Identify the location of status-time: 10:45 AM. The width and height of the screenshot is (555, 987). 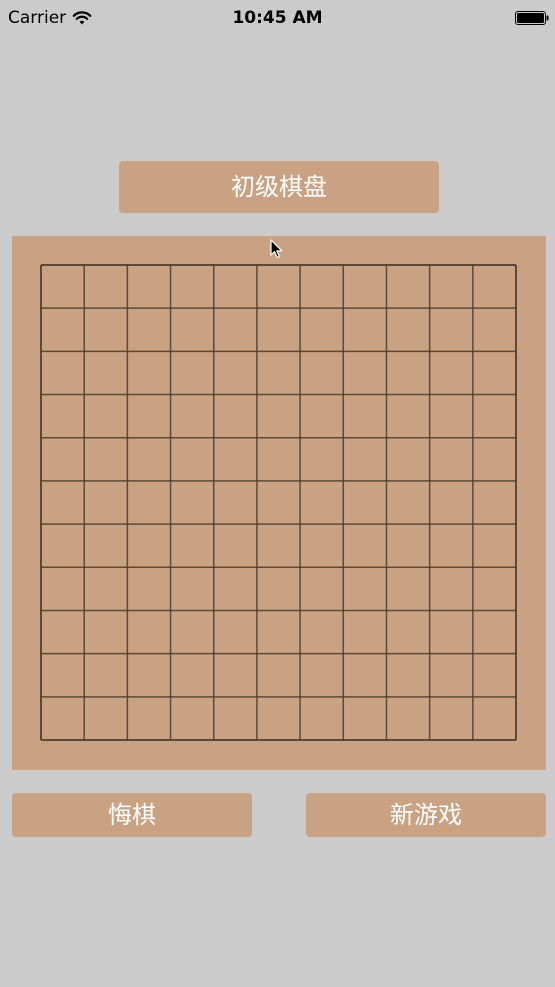
(277, 18).